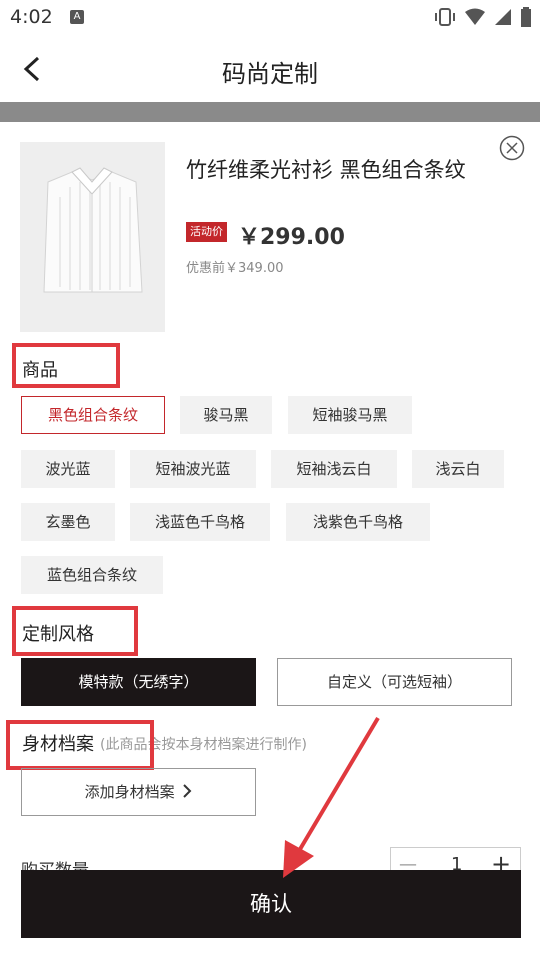 The height and width of the screenshot is (960, 540). What do you see at coordinates (200, 522) in the screenshot?
I see `color-option: 浅蓝色千鸟格` at bounding box center [200, 522].